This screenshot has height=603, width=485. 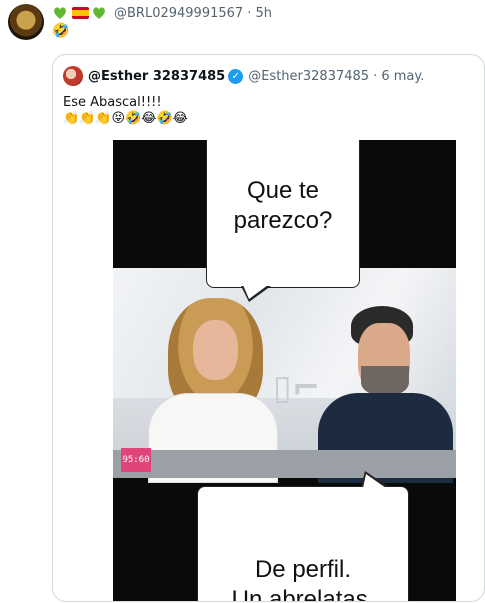 I want to click on speech-bubble-top-line1: Que te, so click(x=283, y=190).